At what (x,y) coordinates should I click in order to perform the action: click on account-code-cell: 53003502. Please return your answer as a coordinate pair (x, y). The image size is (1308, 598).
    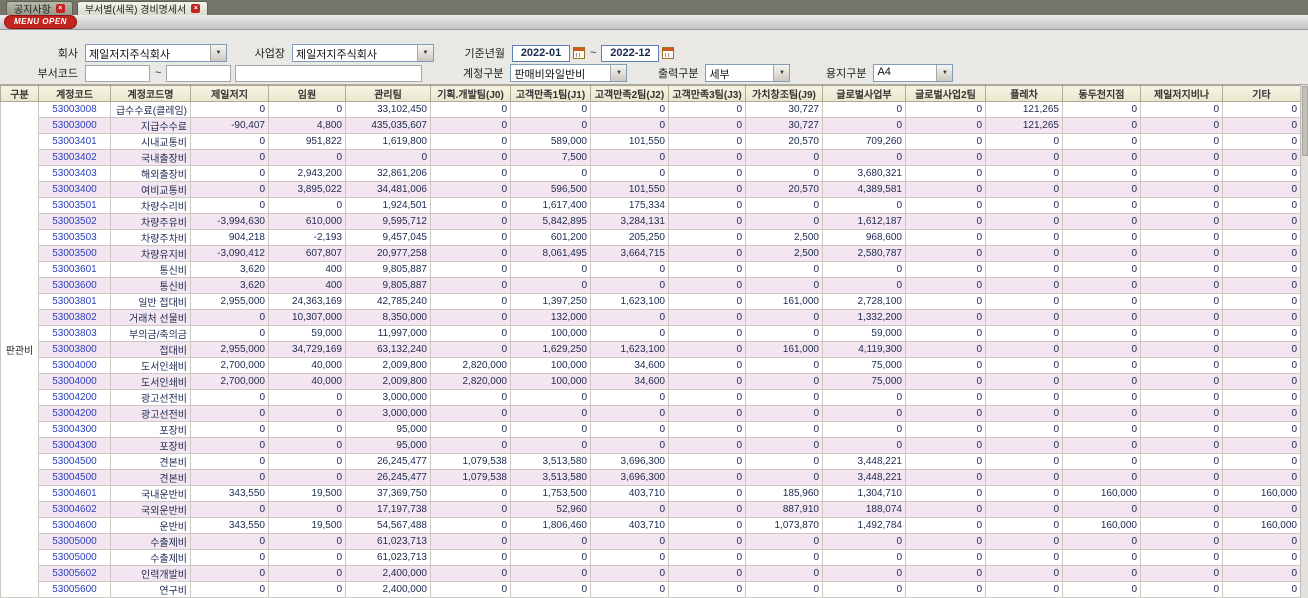
    Looking at the image, I should click on (74, 221).